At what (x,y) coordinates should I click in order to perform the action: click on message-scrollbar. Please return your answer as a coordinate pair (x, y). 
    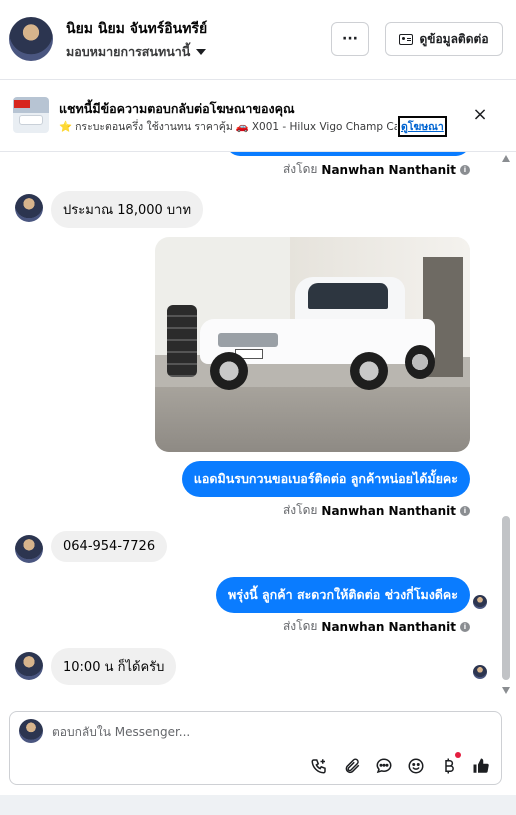
    Looking at the image, I should click on (506, 424).